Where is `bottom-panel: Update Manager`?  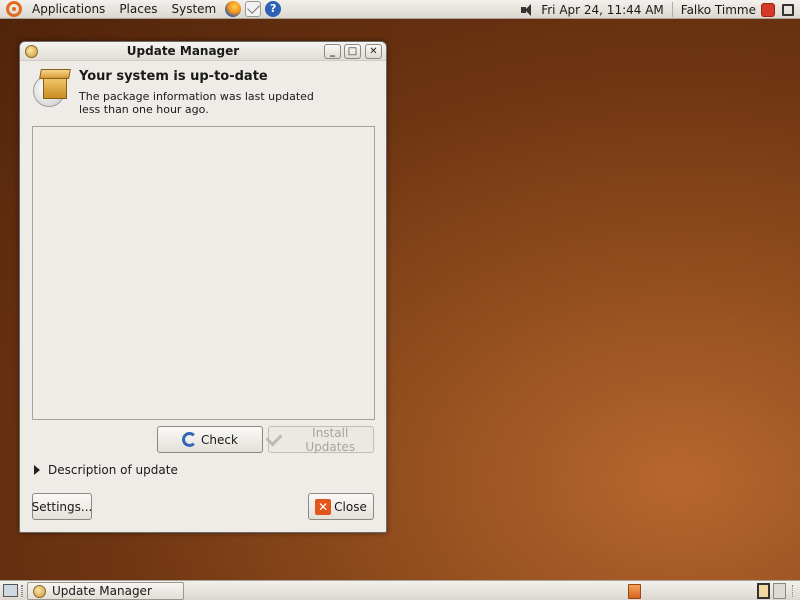 bottom-panel: Update Manager is located at coordinates (400, 590).